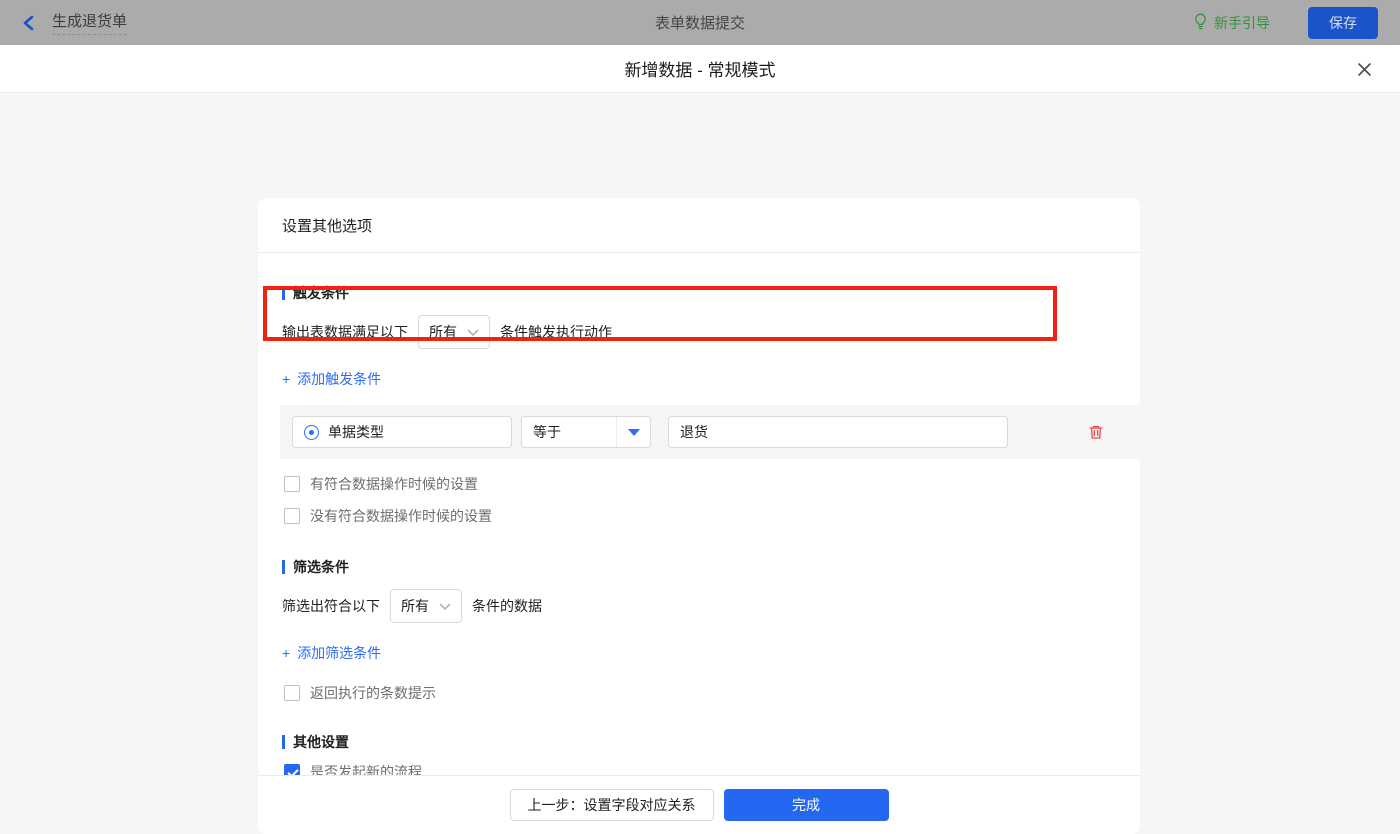 The height and width of the screenshot is (834, 1400). What do you see at coordinates (806, 805) in the screenshot?
I see `done-button: 完成` at bounding box center [806, 805].